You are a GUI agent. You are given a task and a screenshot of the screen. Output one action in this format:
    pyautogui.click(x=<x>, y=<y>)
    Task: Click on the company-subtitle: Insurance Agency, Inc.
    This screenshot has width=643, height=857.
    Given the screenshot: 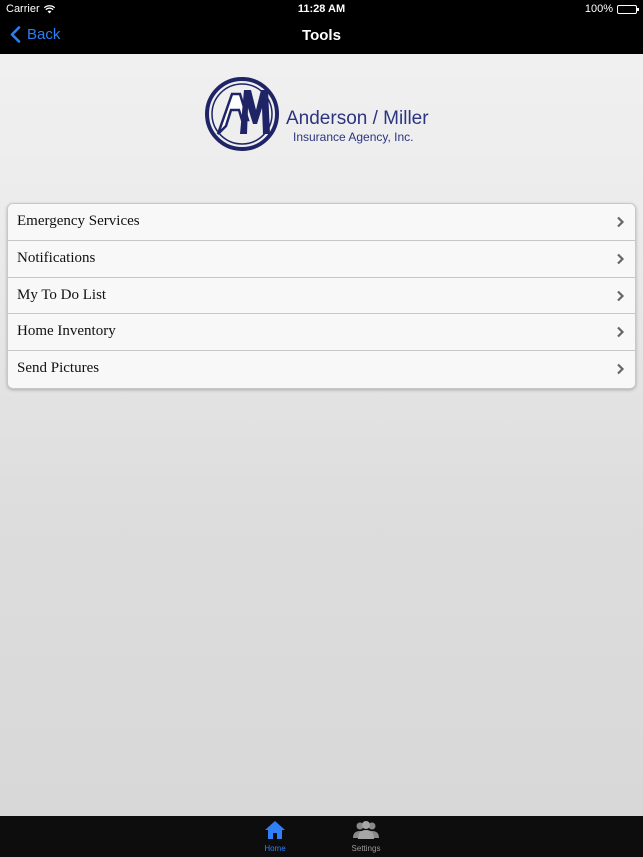 What is the action you would take?
    pyautogui.click(x=353, y=137)
    